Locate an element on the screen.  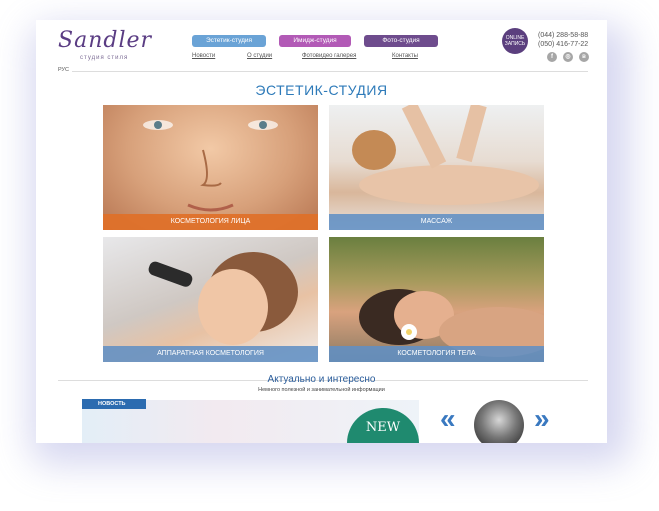
phone-number-2: (050) 416-77-22 is located at coordinates (563, 44).